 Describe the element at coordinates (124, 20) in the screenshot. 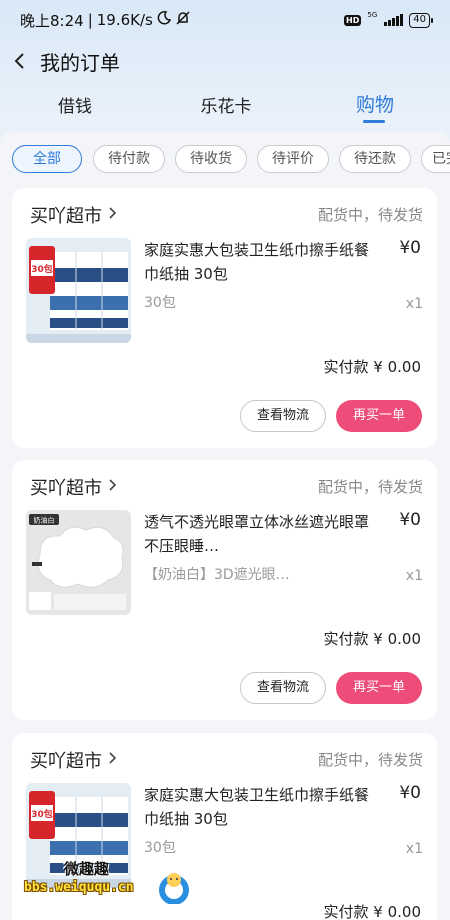

I see `status-speed: 19.6K/s` at that location.